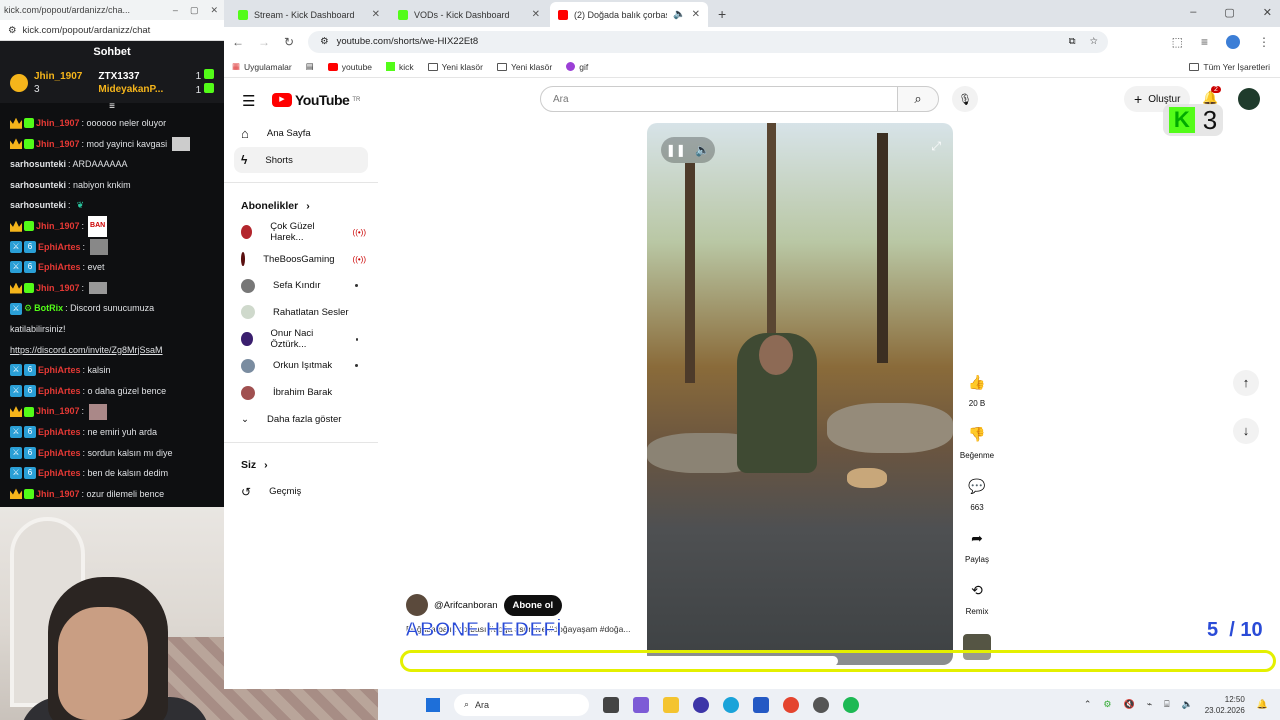 The image size is (1280, 720). What do you see at coordinates (524, 67) in the screenshot?
I see `bookmark-folder-2: Yeni klasör` at bounding box center [524, 67].